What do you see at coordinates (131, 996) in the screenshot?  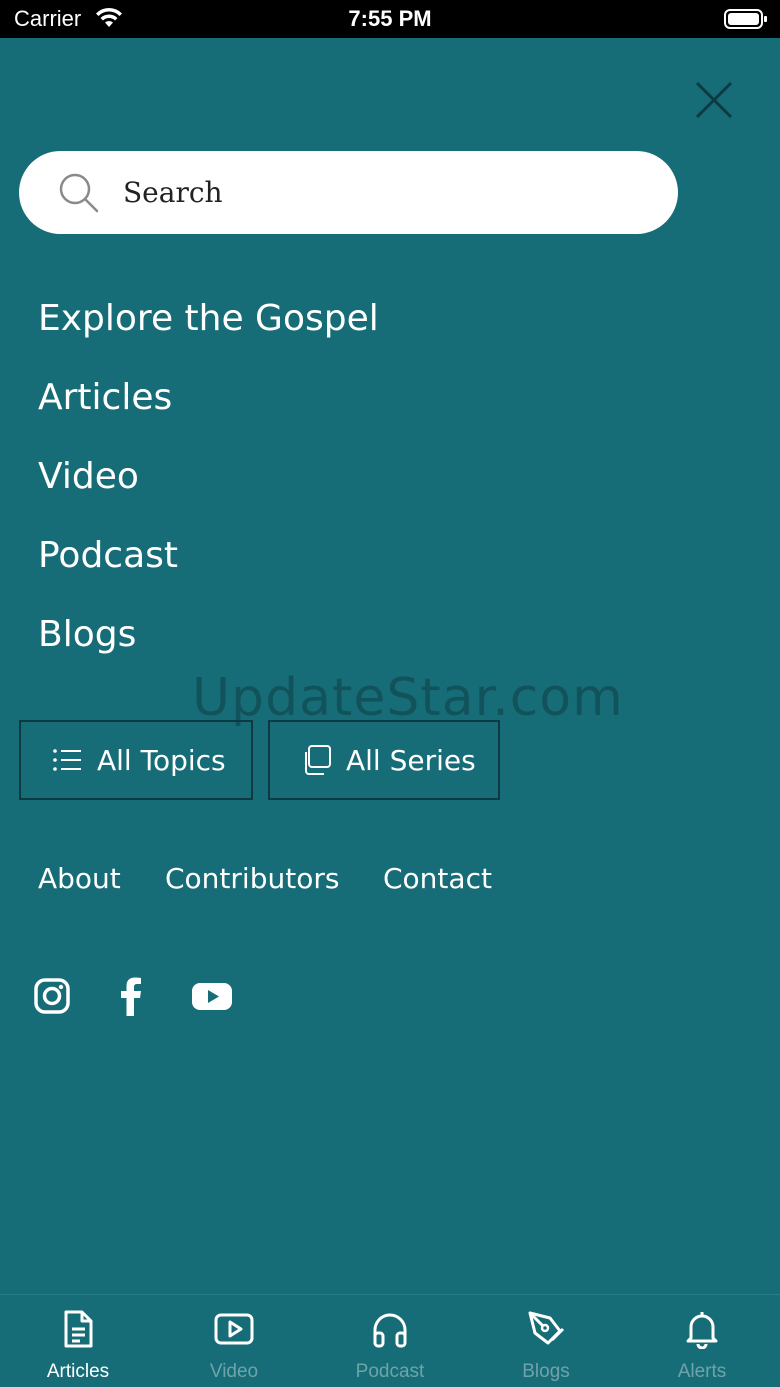 I see `facebook-icon` at bounding box center [131, 996].